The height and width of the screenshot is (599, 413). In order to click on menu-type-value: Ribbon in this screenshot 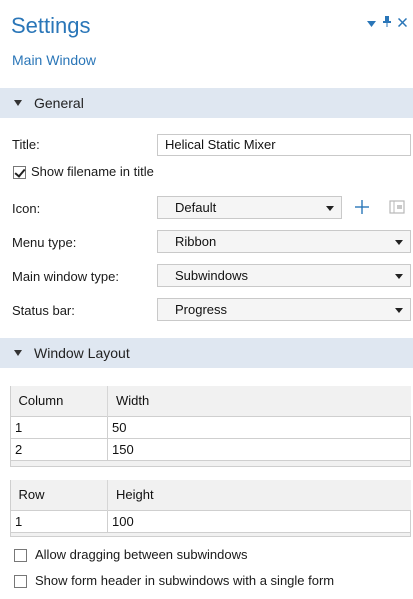, I will do `click(196, 241)`.